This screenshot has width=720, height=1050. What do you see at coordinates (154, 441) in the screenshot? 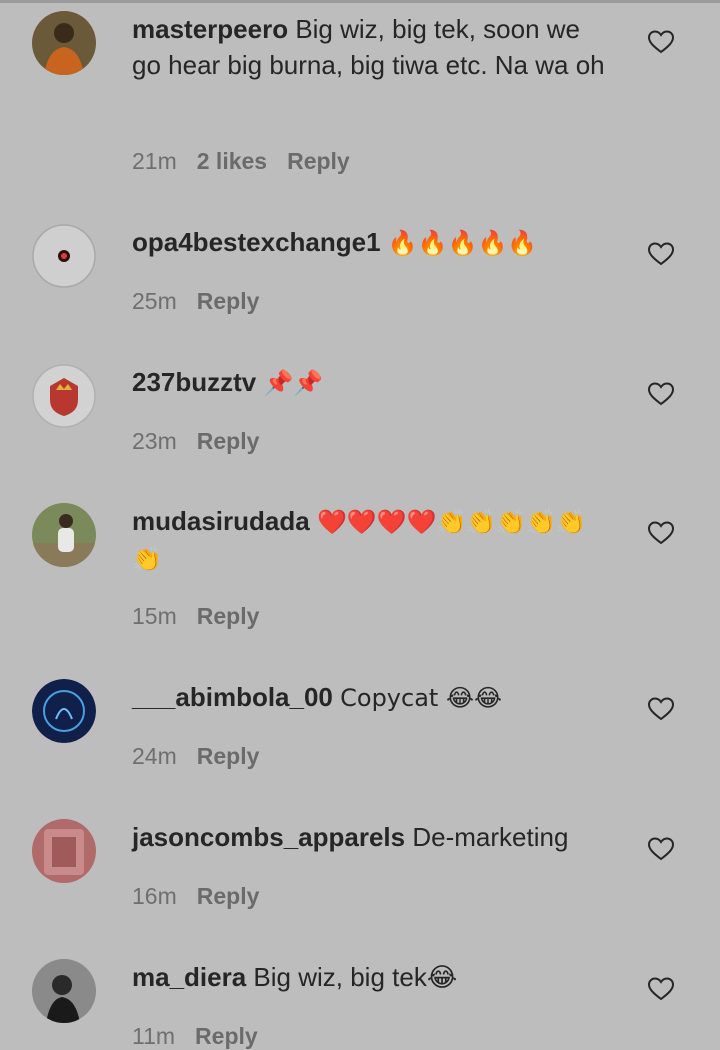
I see `comment-time: 23m` at bounding box center [154, 441].